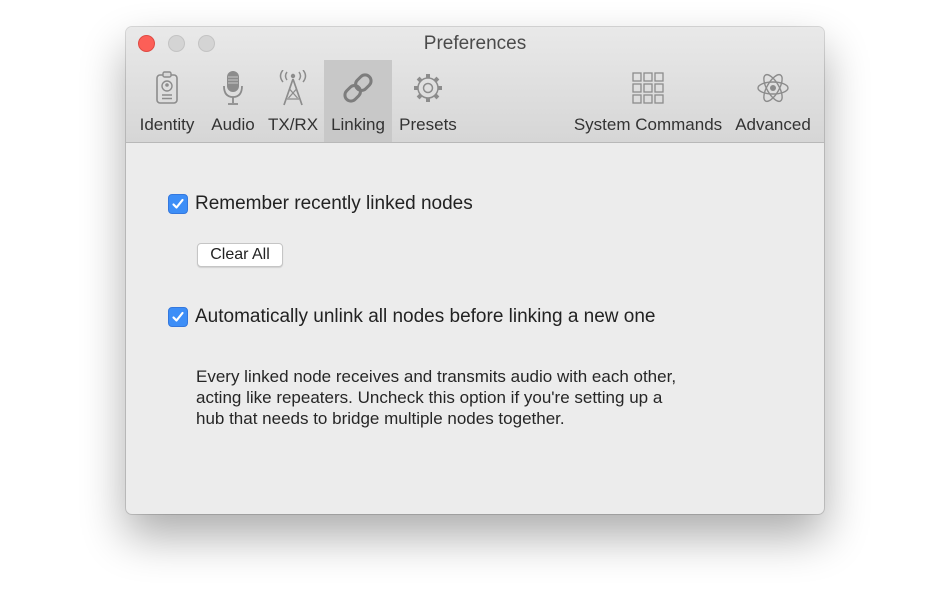 The height and width of the screenshot is (594, 950). What do you see at coordinates (648, 124) in the screenshot?
I see `tab-system-commands-label: System Commands` at bounding box center [648, 124].